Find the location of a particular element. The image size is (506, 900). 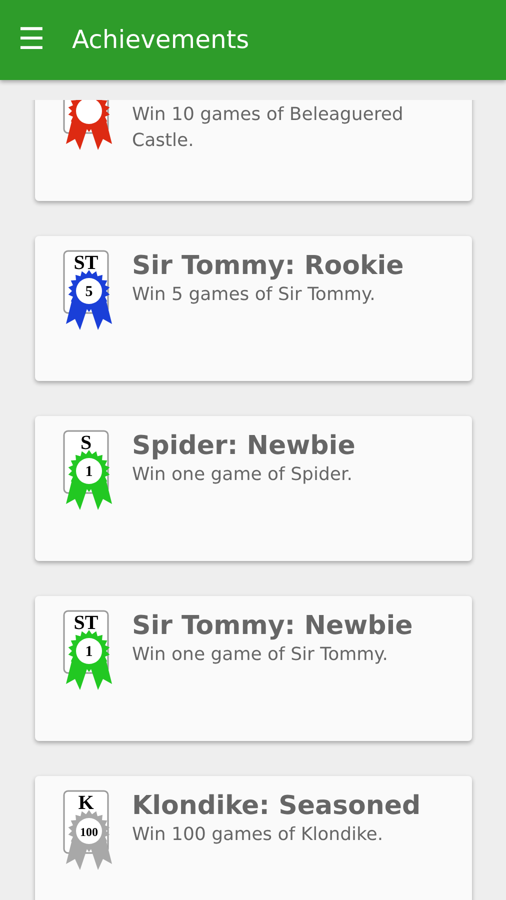

achievement-description: Win 10 games of Beleaguered Castle. is located at coordinates (268, 128).